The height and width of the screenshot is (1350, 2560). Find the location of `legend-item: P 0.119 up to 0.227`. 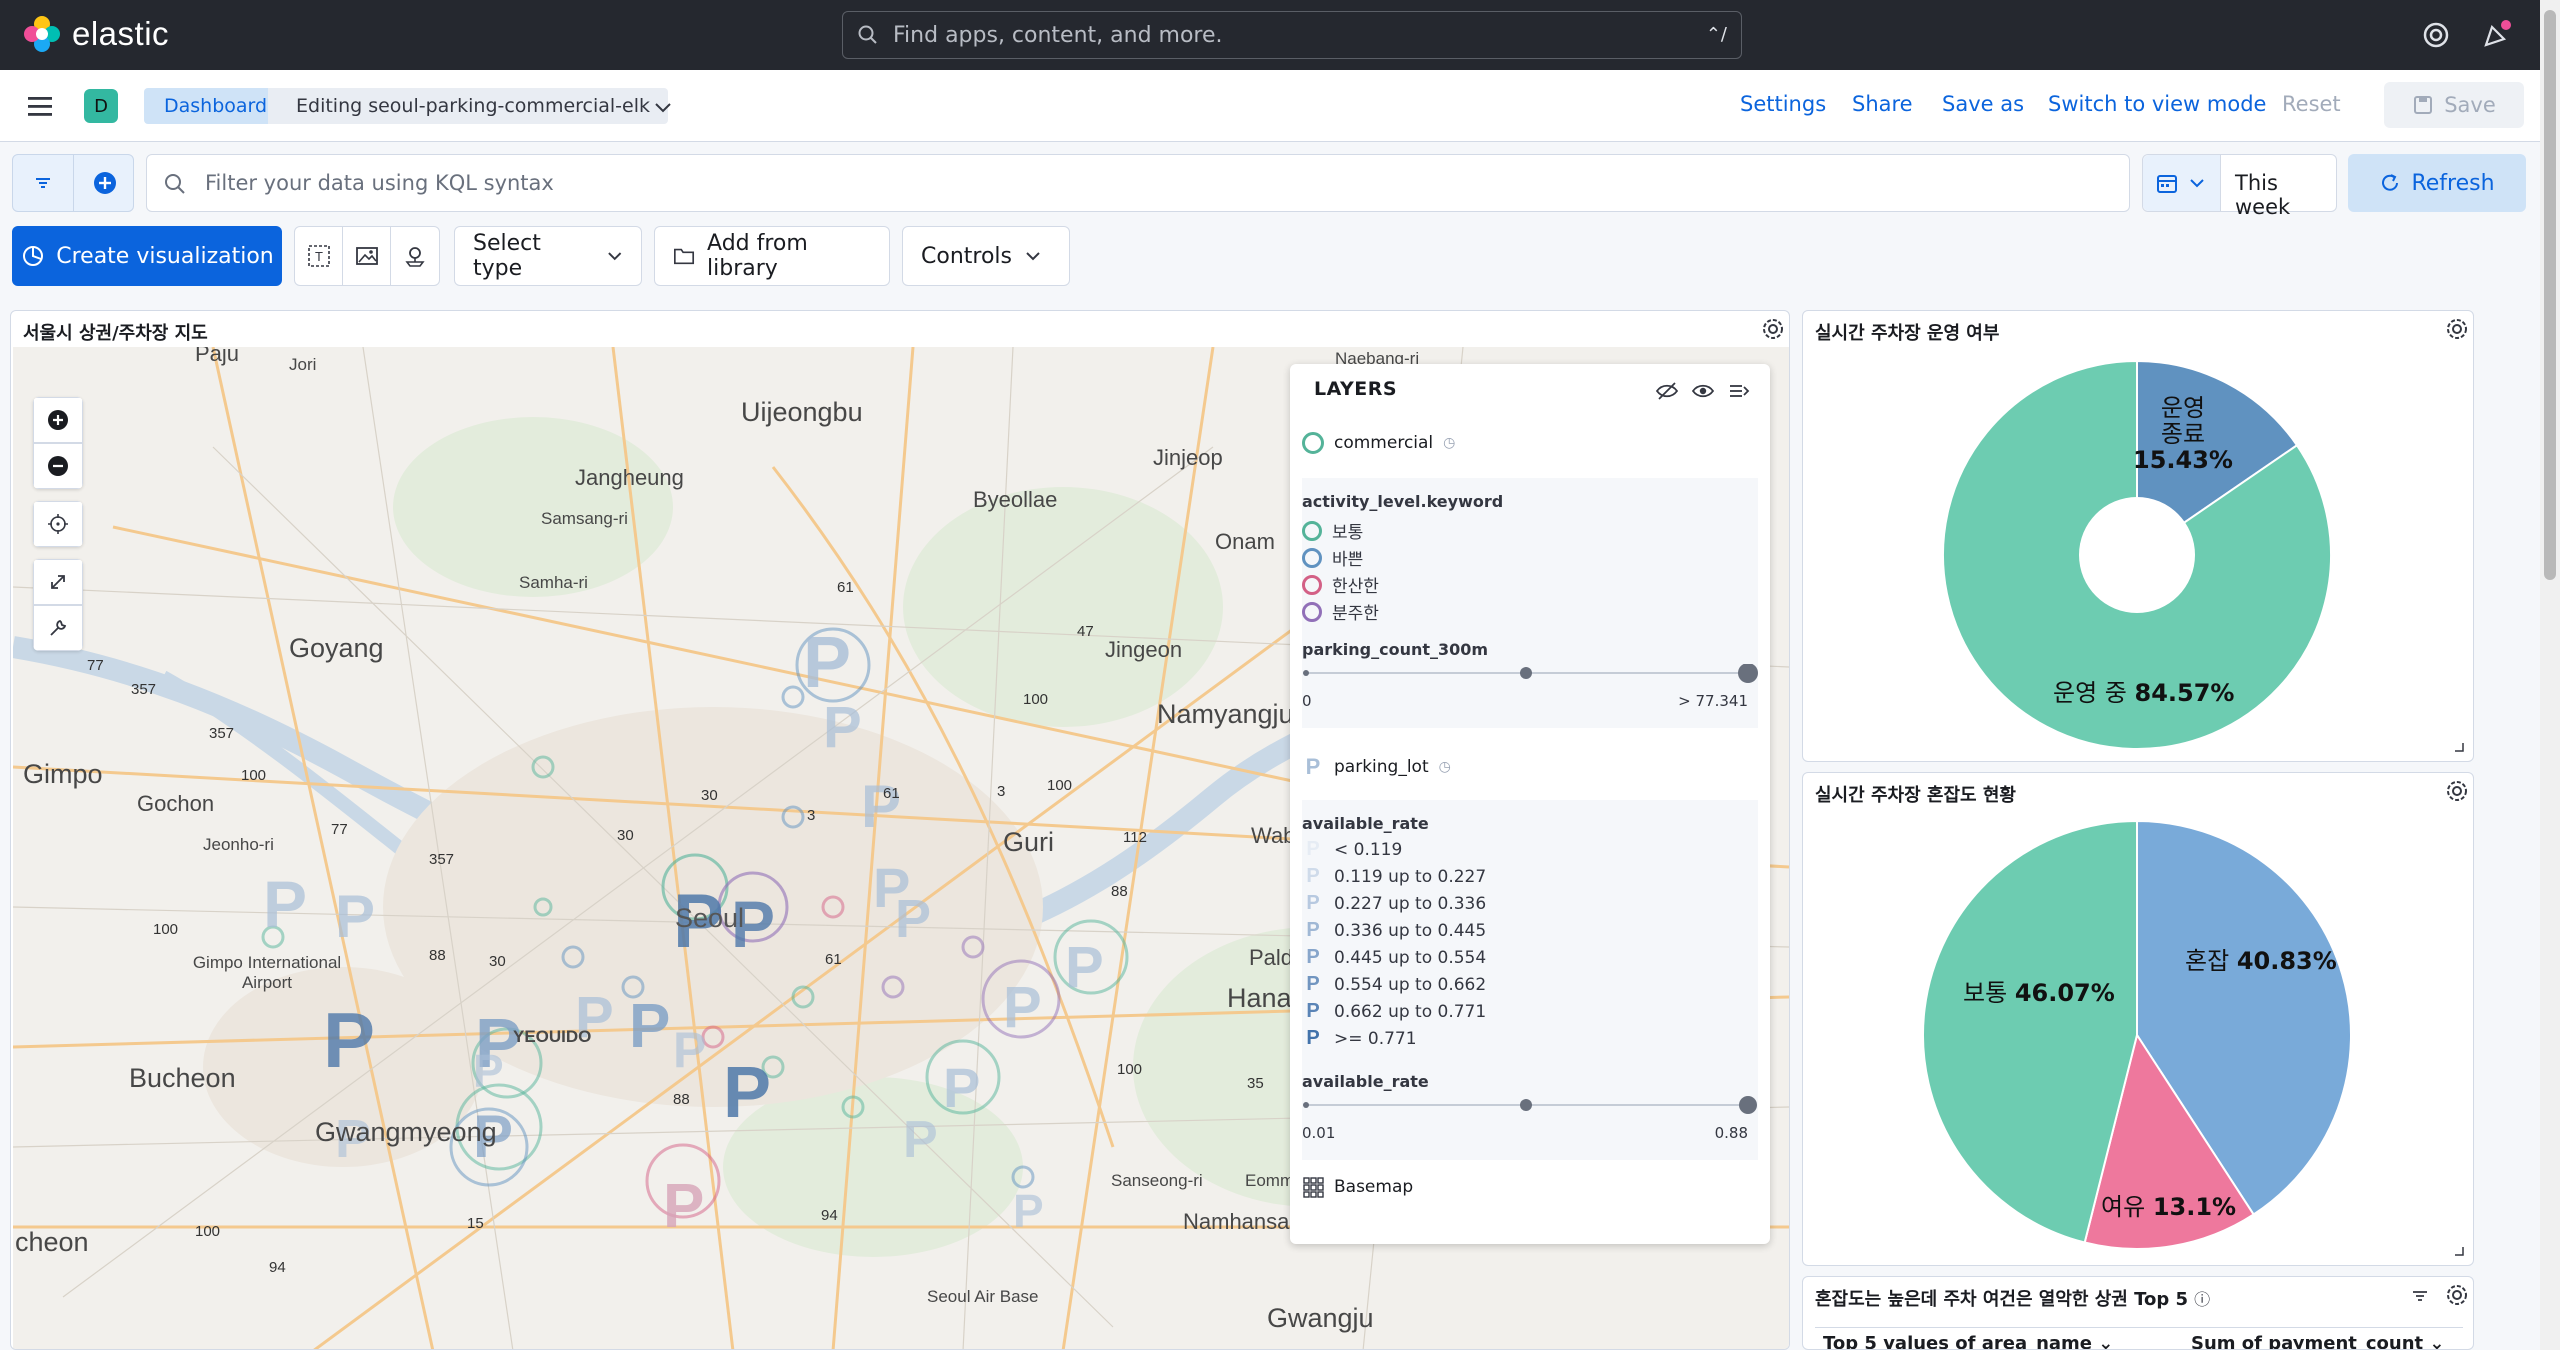

legend-item: P 0.119 up to 0.227 is located at coordinates (1394, 876).